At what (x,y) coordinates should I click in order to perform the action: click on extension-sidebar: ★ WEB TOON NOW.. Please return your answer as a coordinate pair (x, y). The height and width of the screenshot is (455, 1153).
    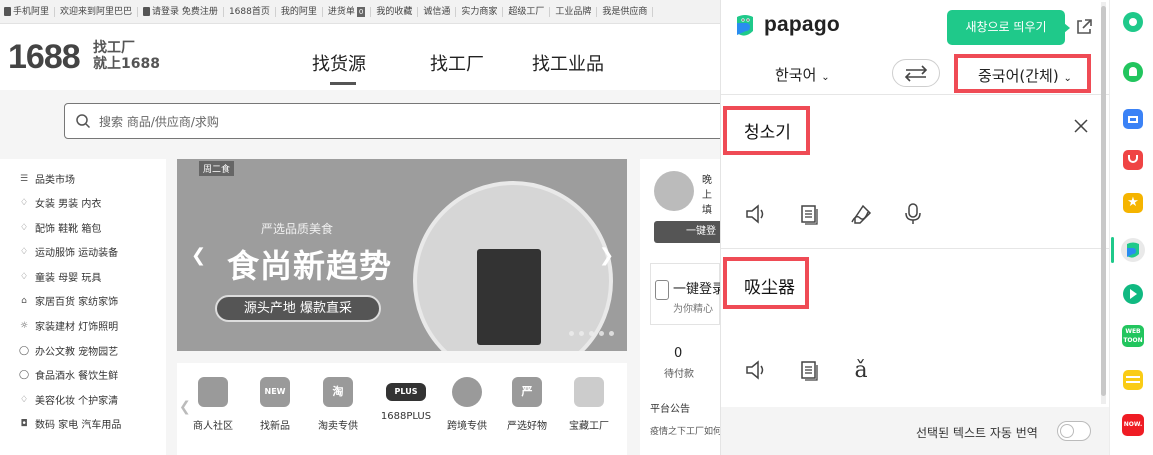
    Looking at the image, I should click on (1131, 227).